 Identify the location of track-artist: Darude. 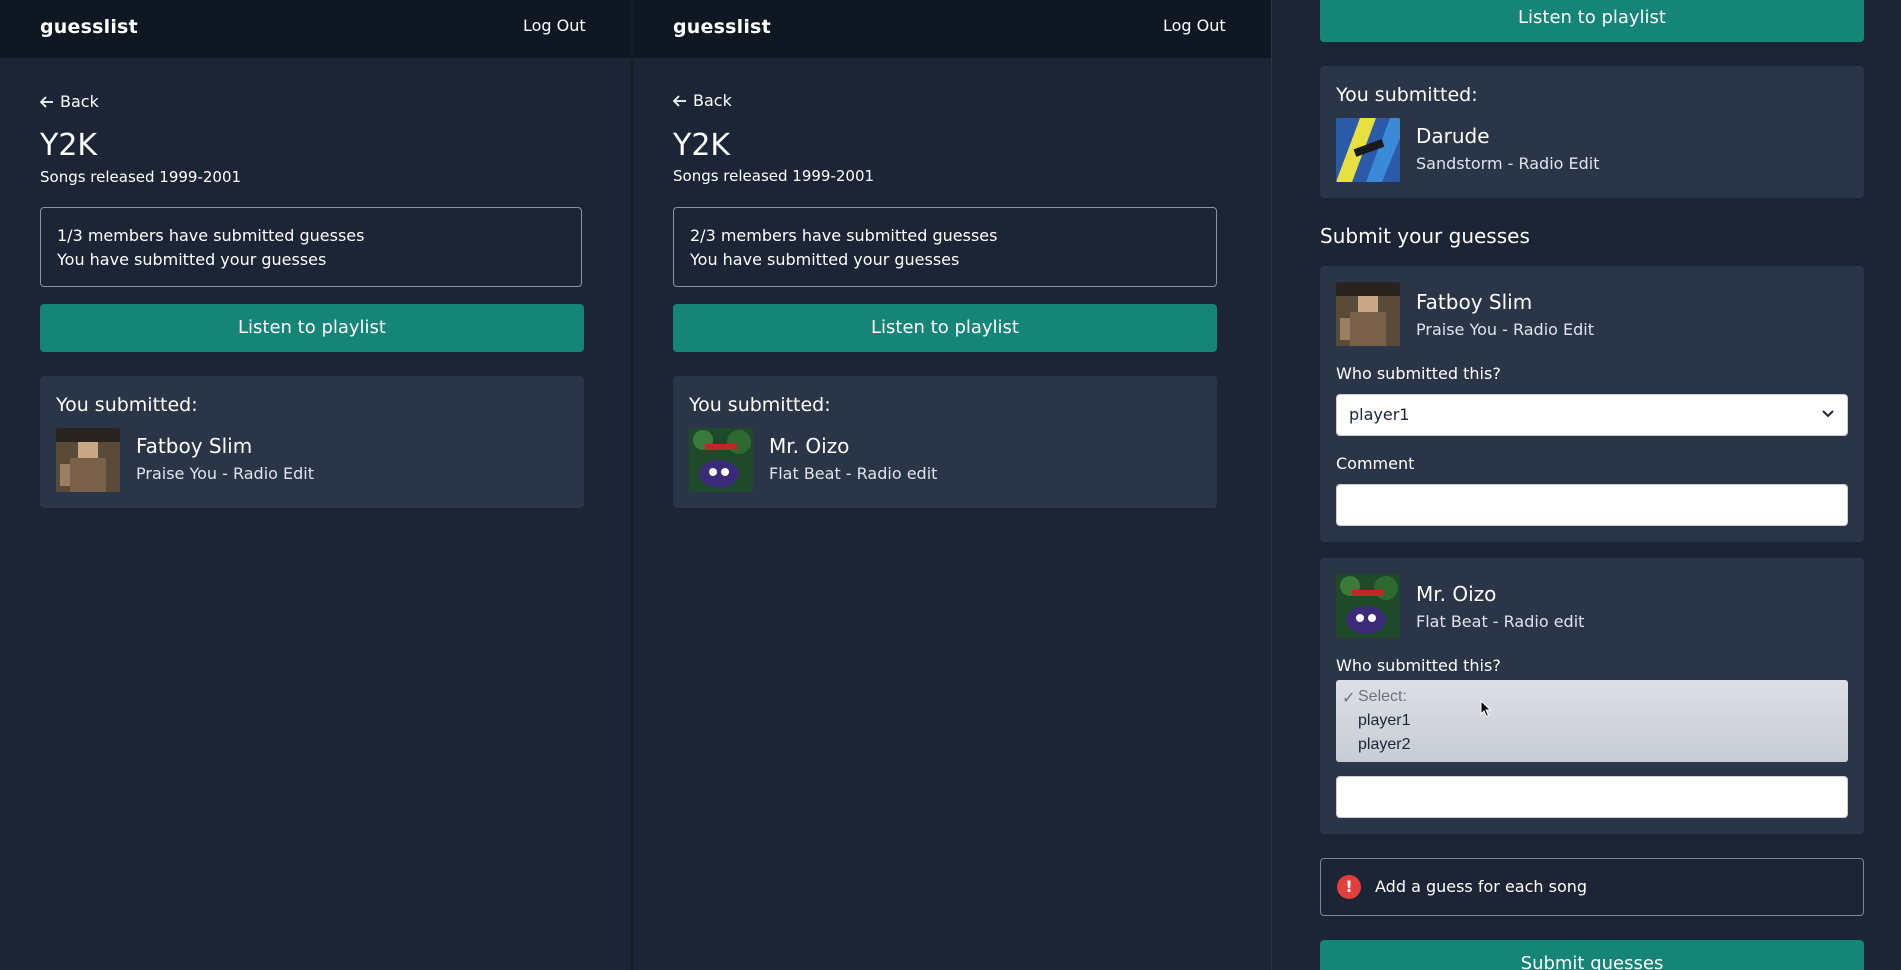
(1453, 136).